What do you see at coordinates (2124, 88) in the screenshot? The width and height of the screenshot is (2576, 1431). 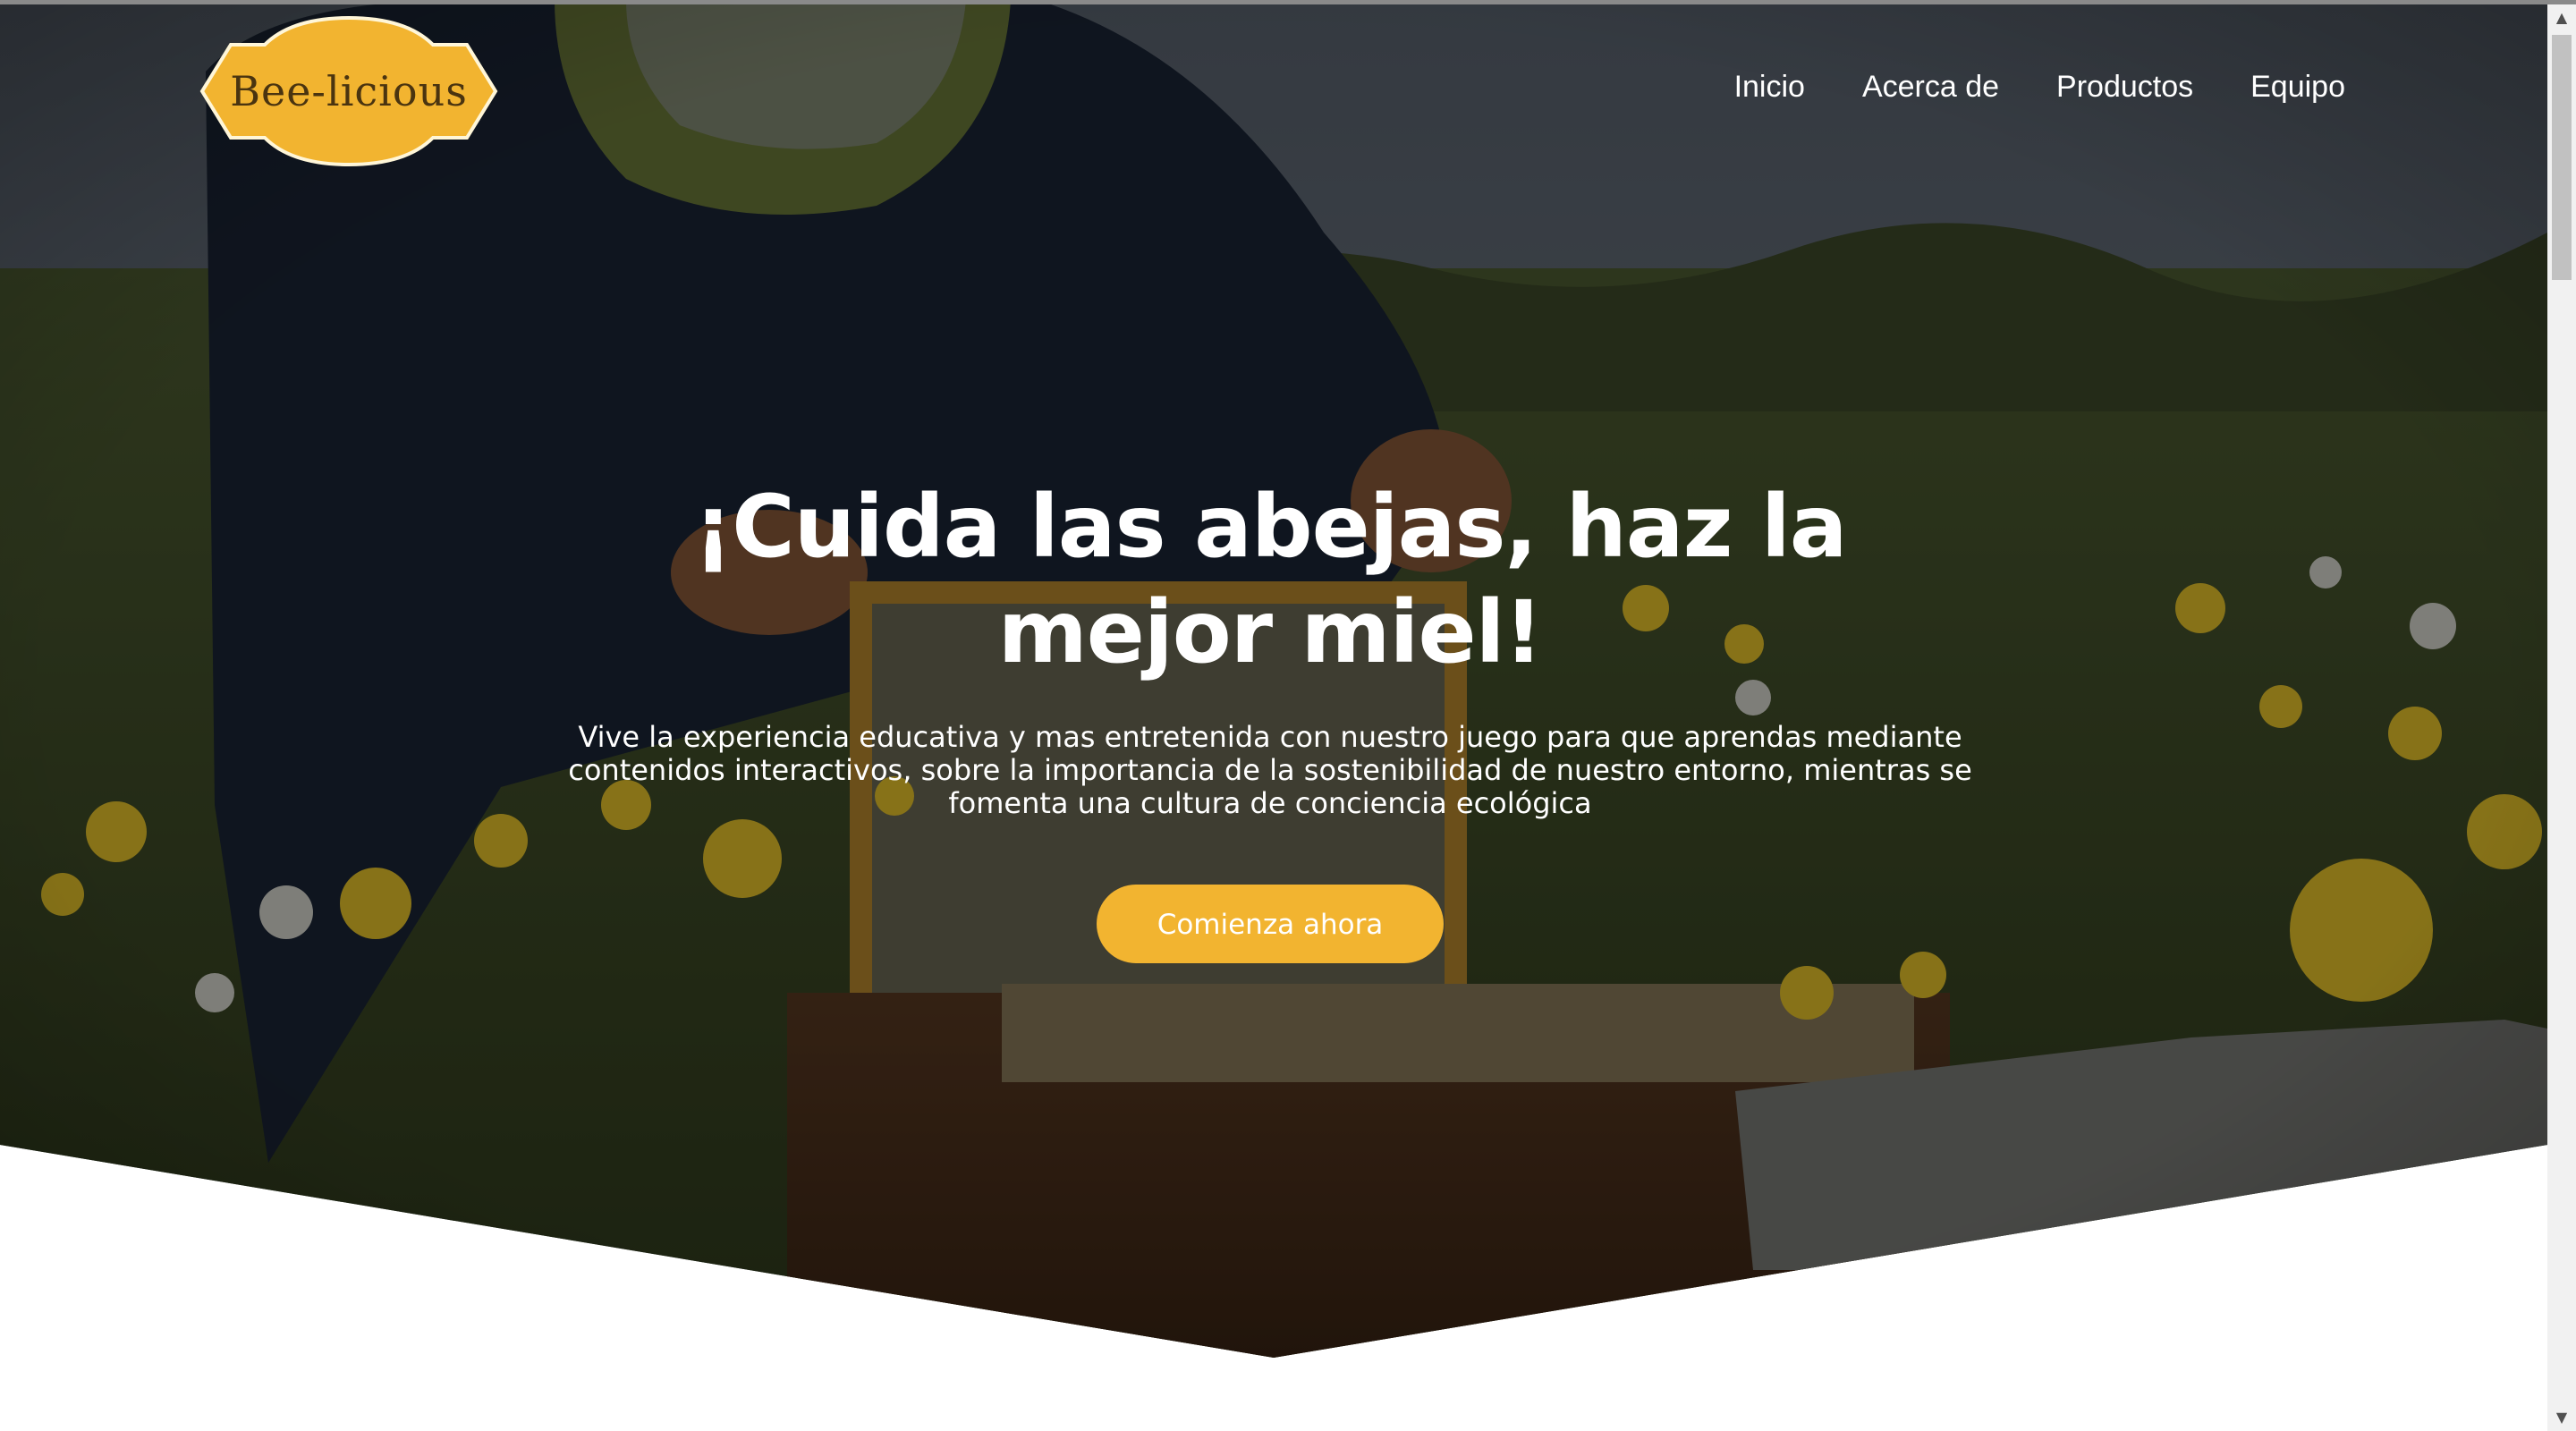 I see `nav-item-productos: Productos` at bounding box center [2124, 88].